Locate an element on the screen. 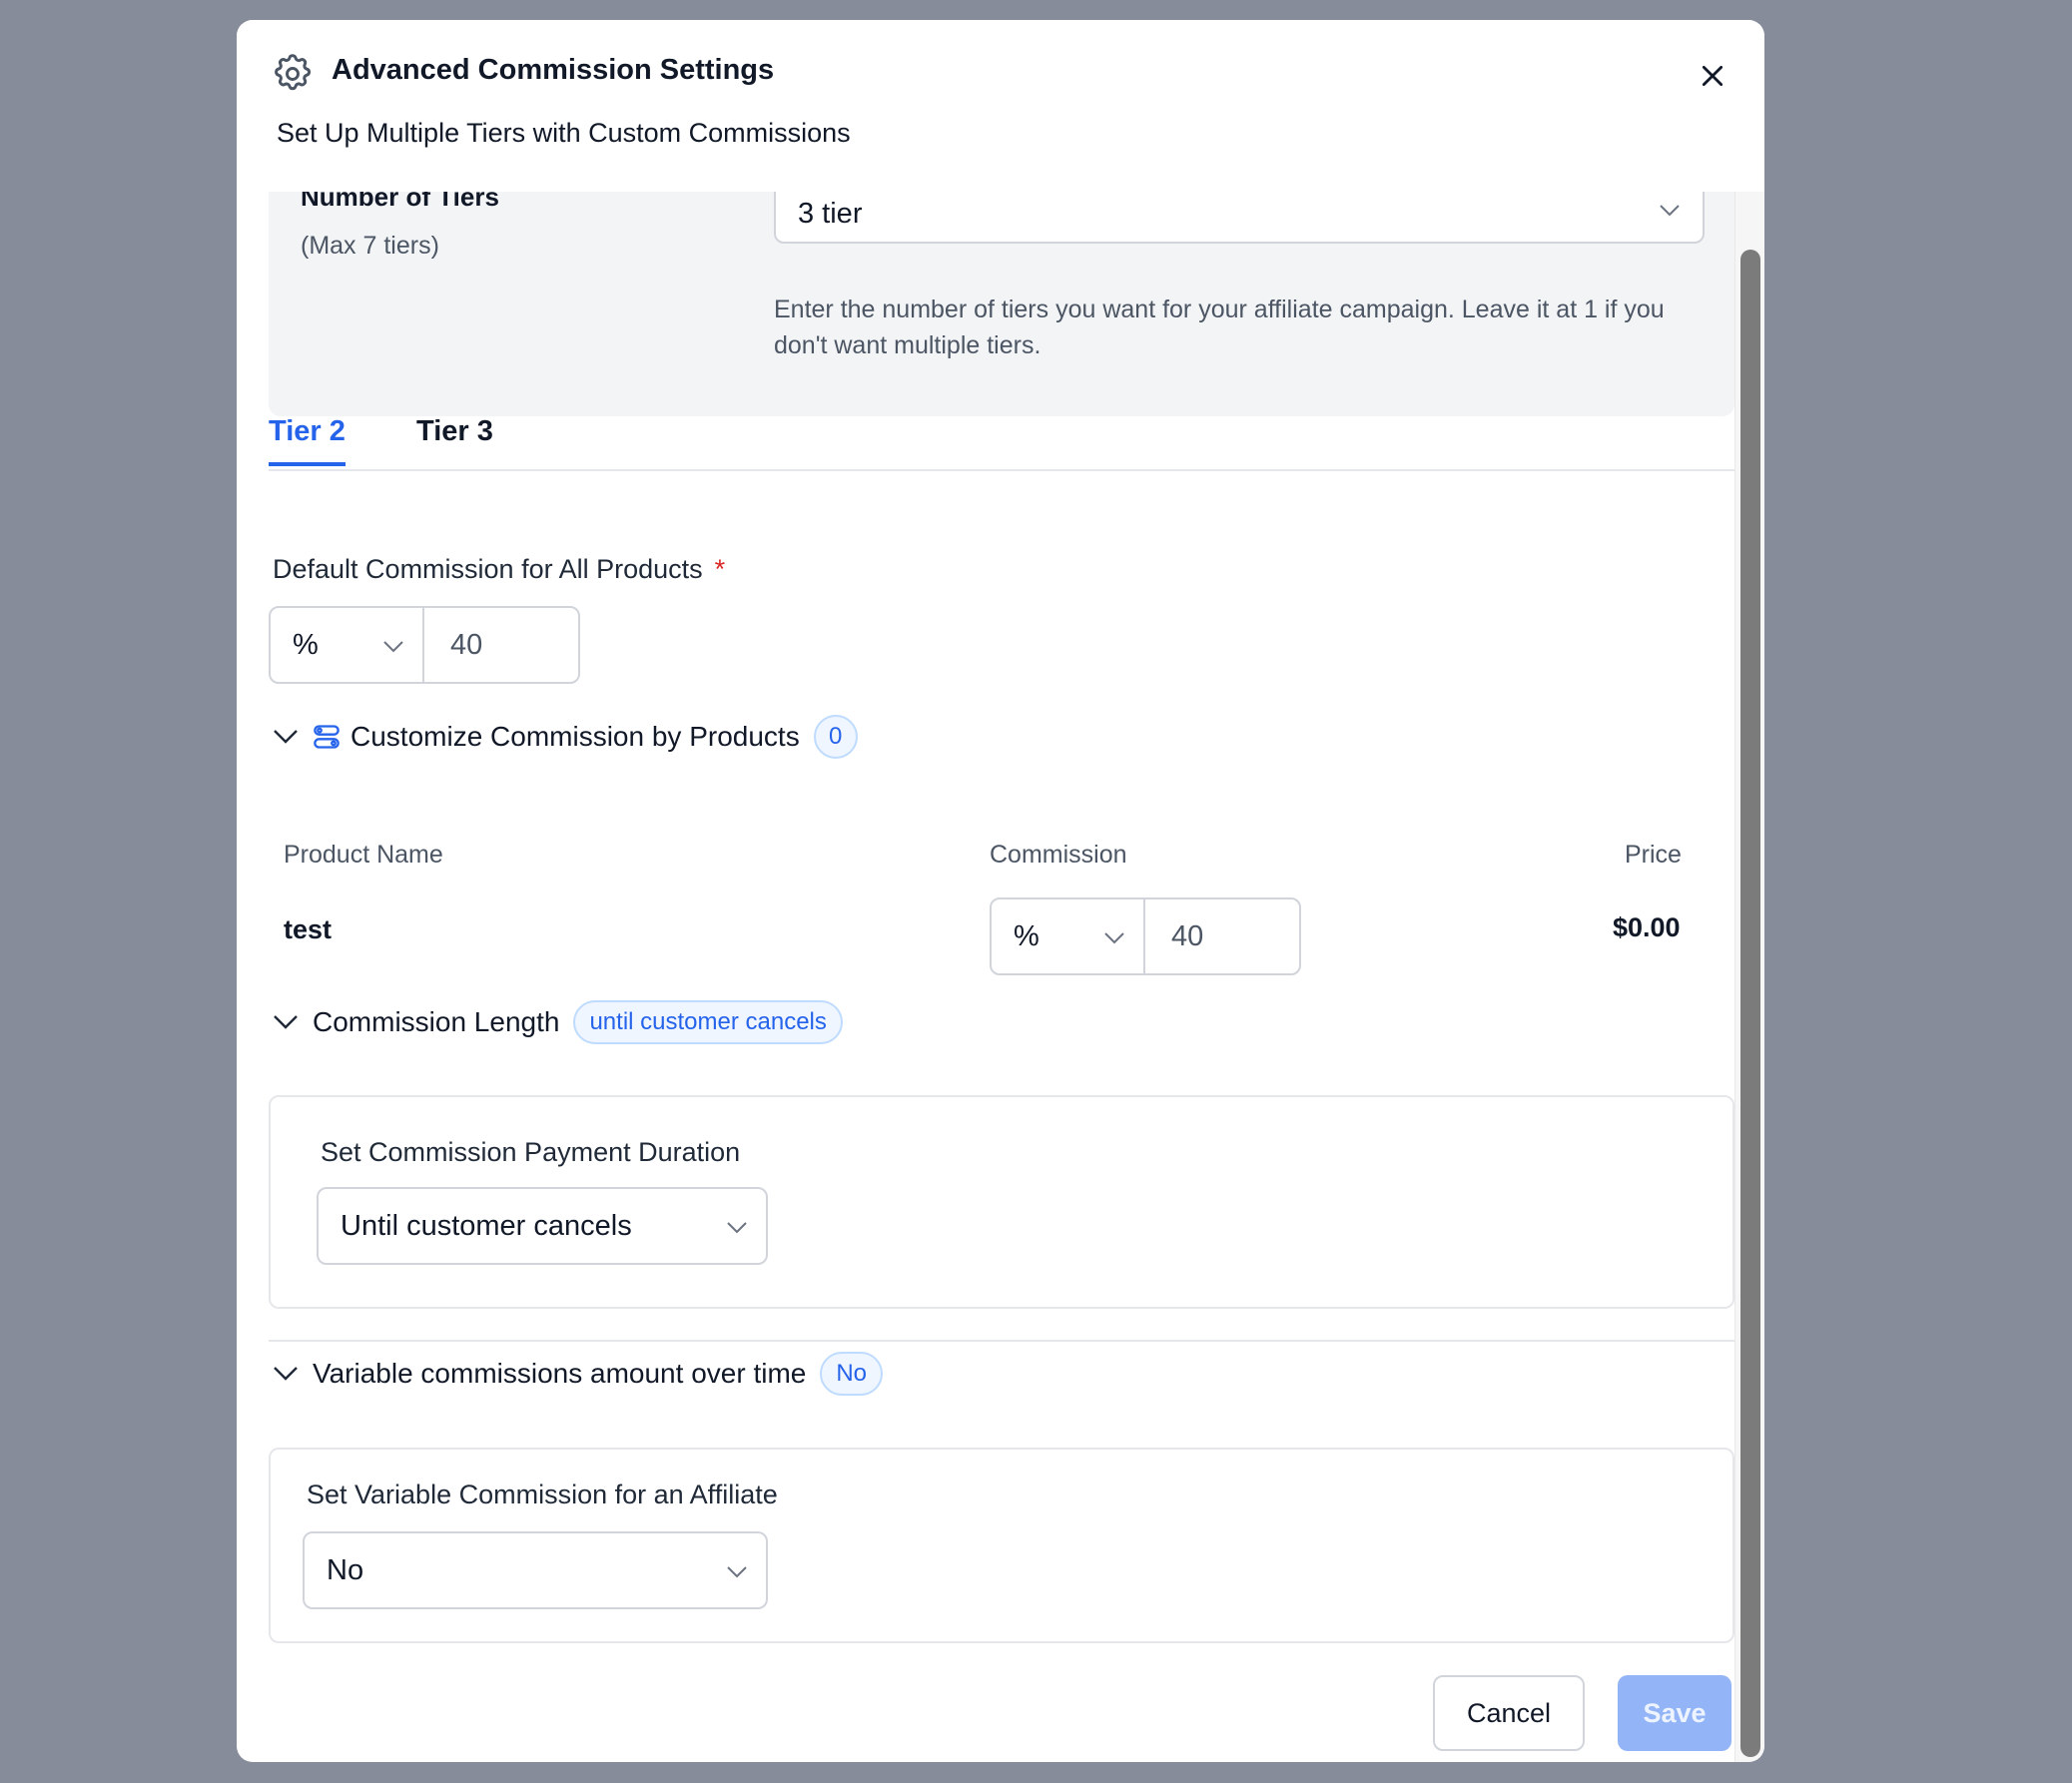 Image resolution: width=2072 pixels, height=1783 pixels. variable-commission-badge: No is located at coordinates (852, 1374).